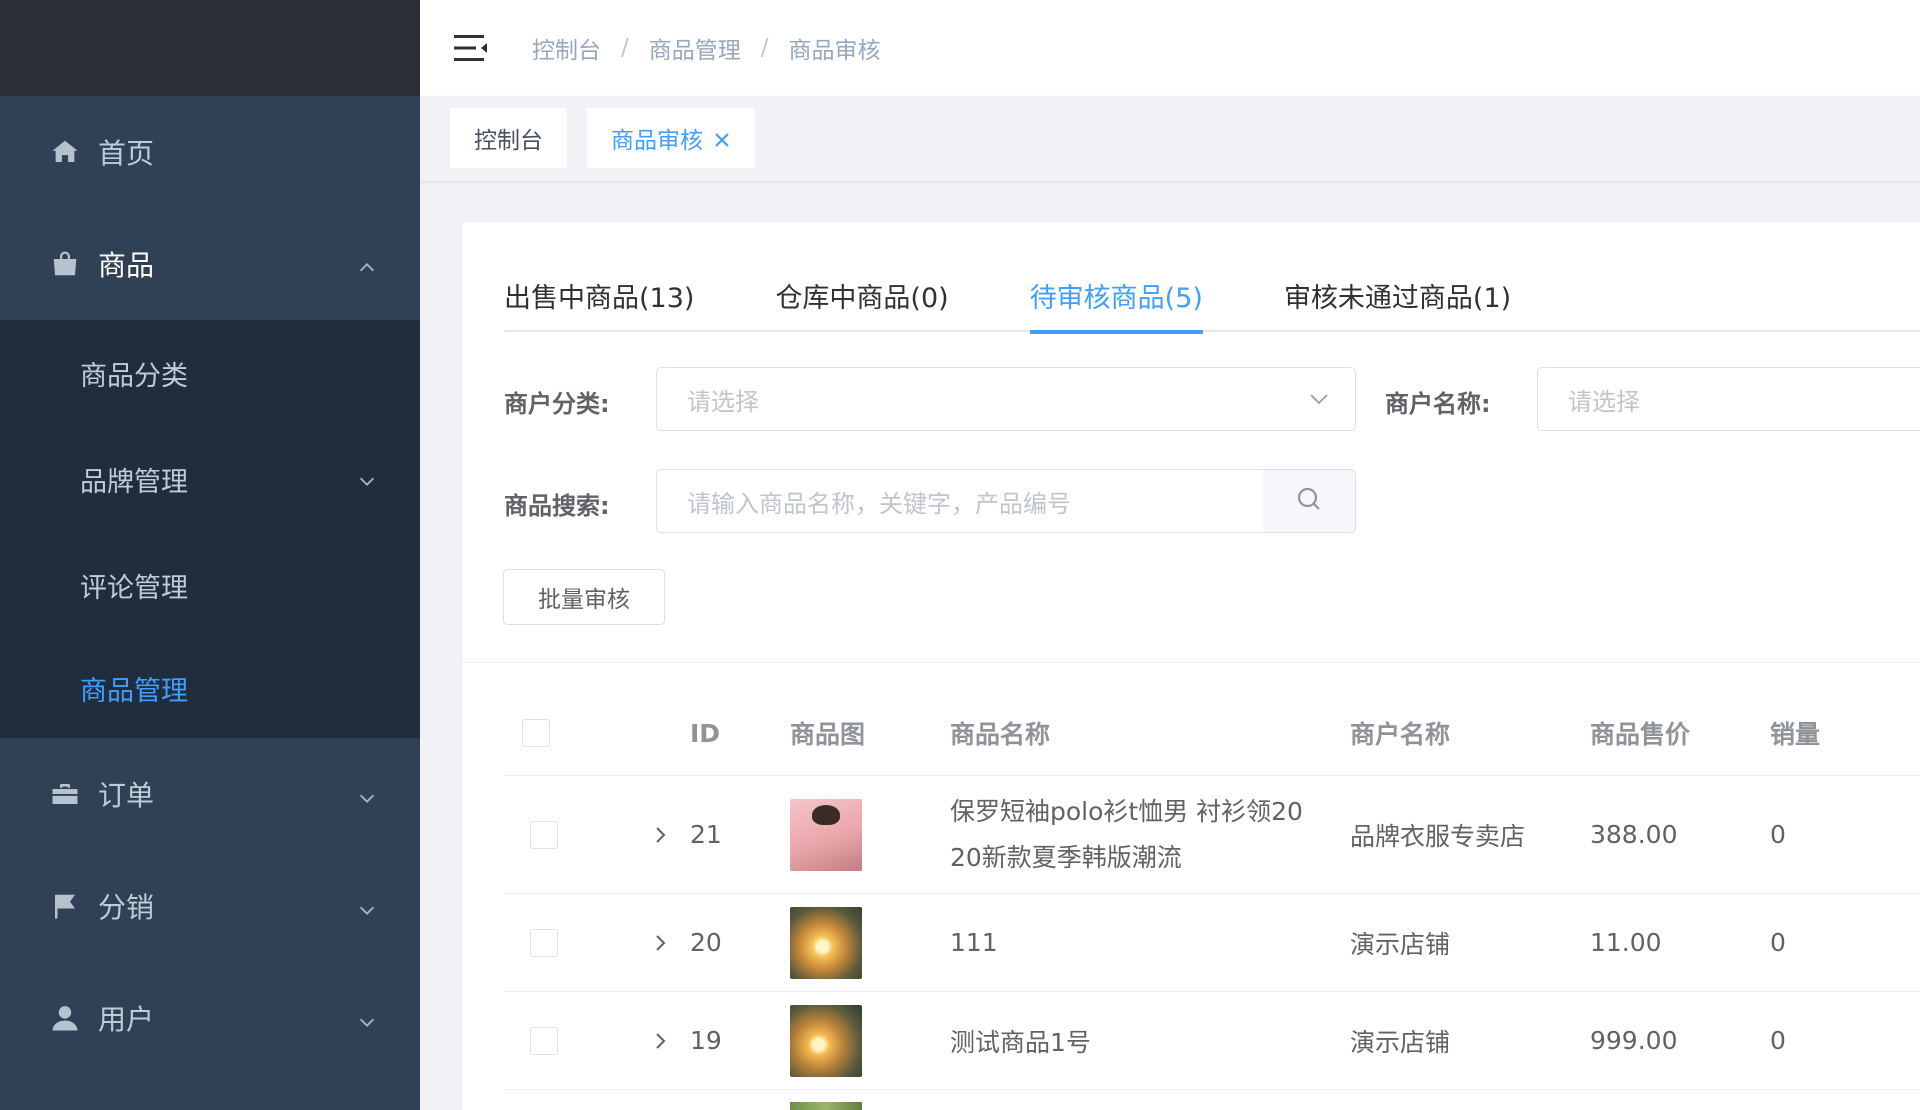 Image resolution: width=1920 pixels, height=1110 pixels. Describe the element at coordinates (1140, 834) in the screenshot. I see `row-name: 保罗短袖polo衫t恤男 衬衫领20 20新款夏季韩版潮流` at that location.